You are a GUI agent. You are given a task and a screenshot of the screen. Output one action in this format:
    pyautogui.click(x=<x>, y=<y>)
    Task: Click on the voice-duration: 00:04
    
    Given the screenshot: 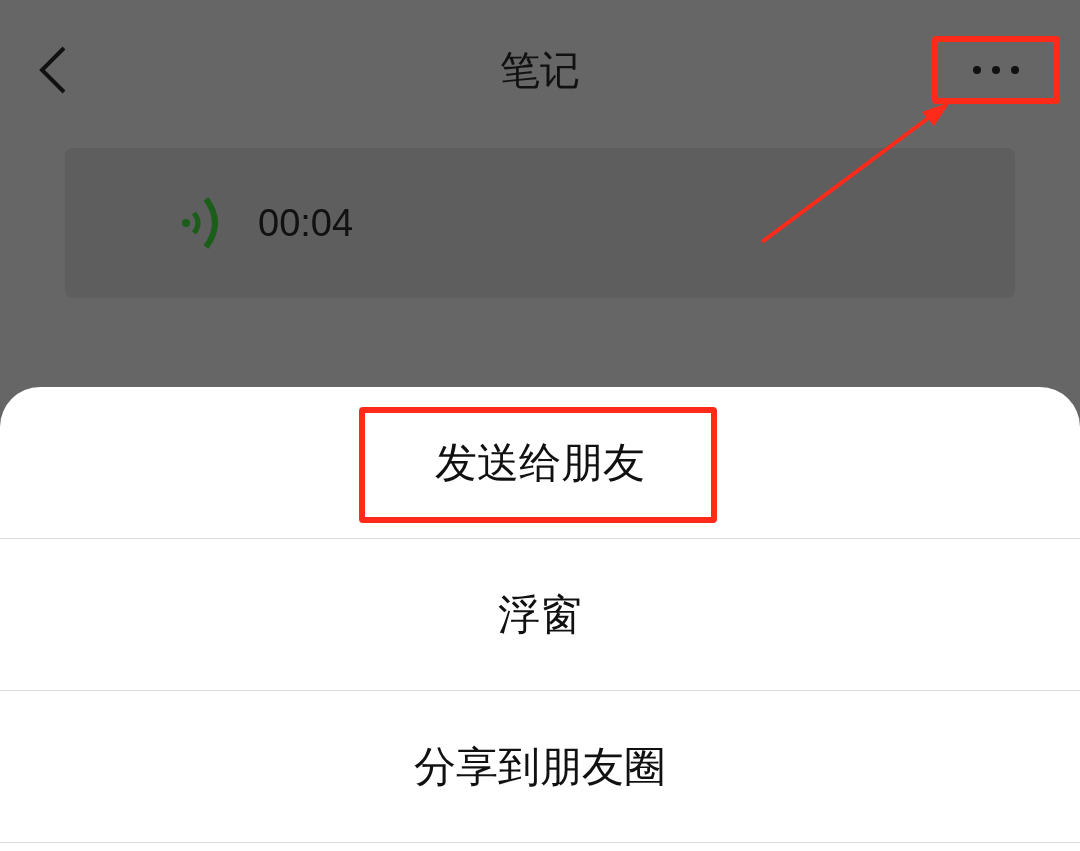 What is the action you would take?
    pyautogui.click(x=306, y=223)
    